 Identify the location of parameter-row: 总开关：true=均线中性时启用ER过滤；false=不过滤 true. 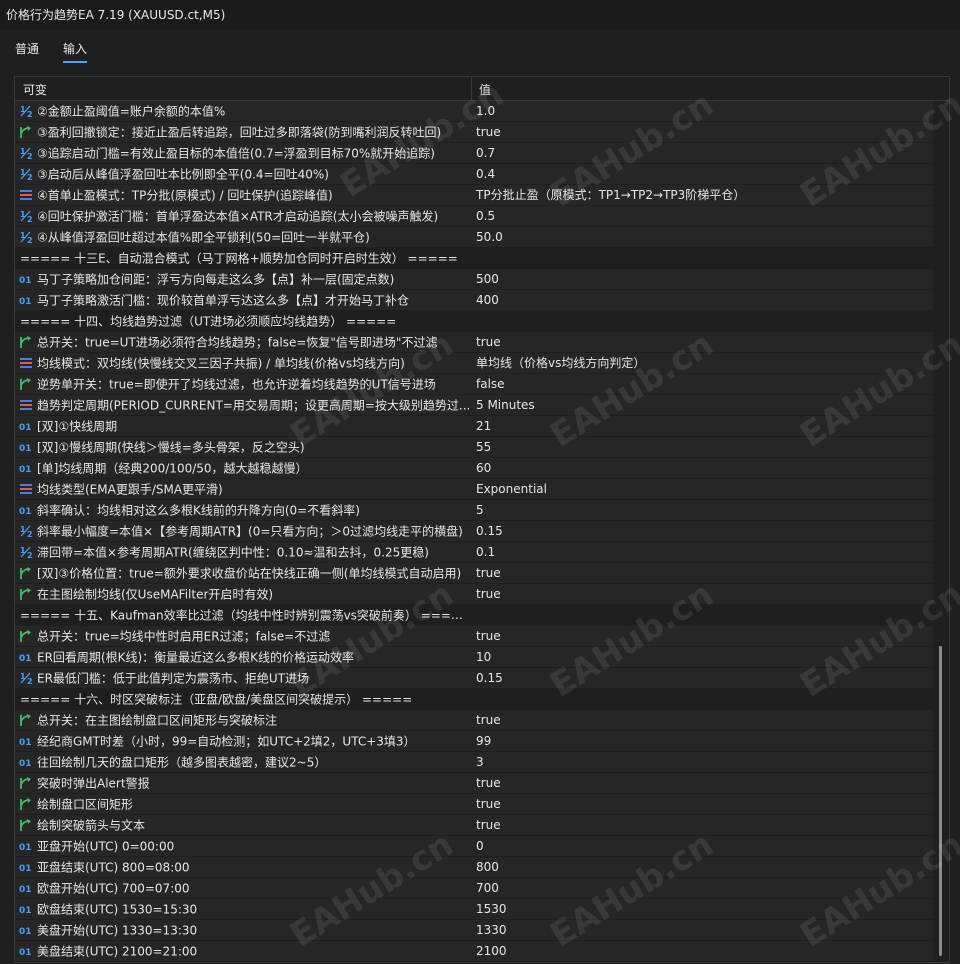
(474, 636).